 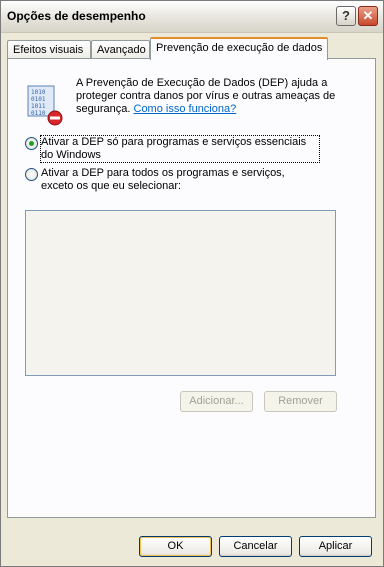 I want to click on tab-advanced: Avançado, so click(x=120, y=49).